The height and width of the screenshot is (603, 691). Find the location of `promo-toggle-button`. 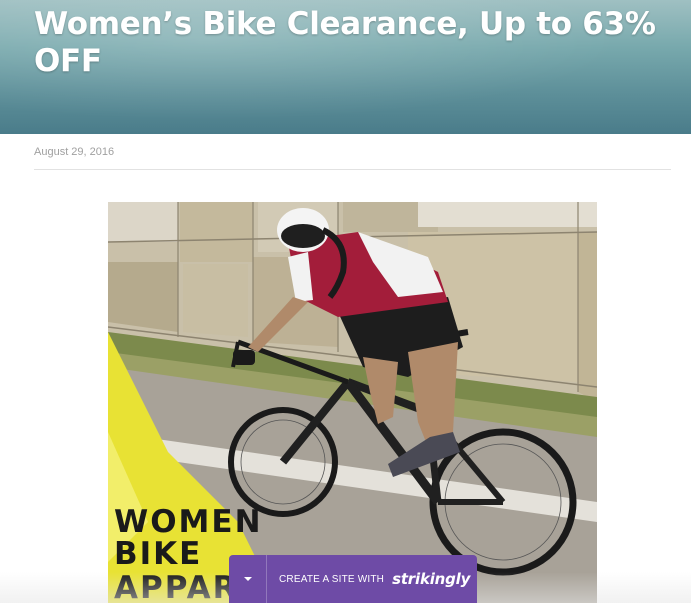

promo-toggle-button is located at coordinates (248, 579).